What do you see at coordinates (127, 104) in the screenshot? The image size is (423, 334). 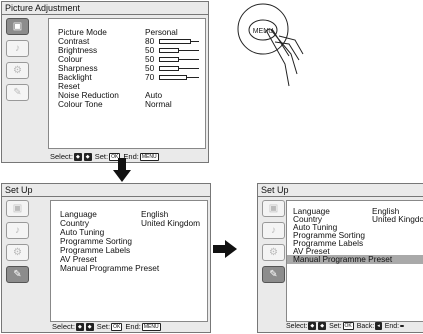 I see `menu-row-colour-tone: Colour Tone Normal` at bounding box center [127, 104].